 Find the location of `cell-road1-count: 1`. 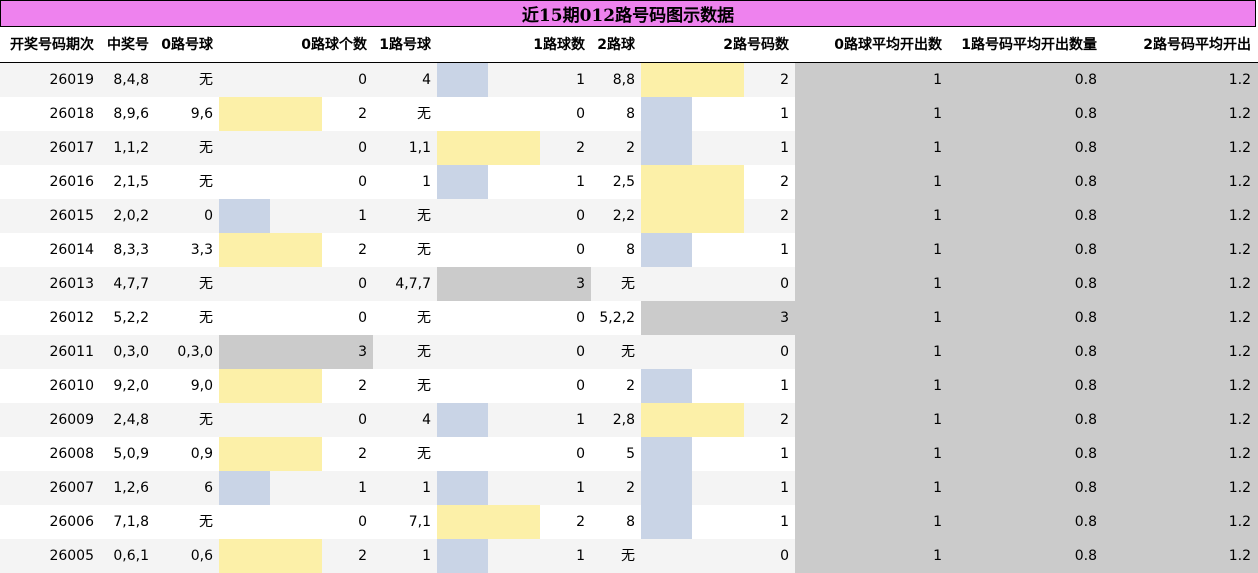

cell-road1-count: 1 is located at coordinates (580, 80).